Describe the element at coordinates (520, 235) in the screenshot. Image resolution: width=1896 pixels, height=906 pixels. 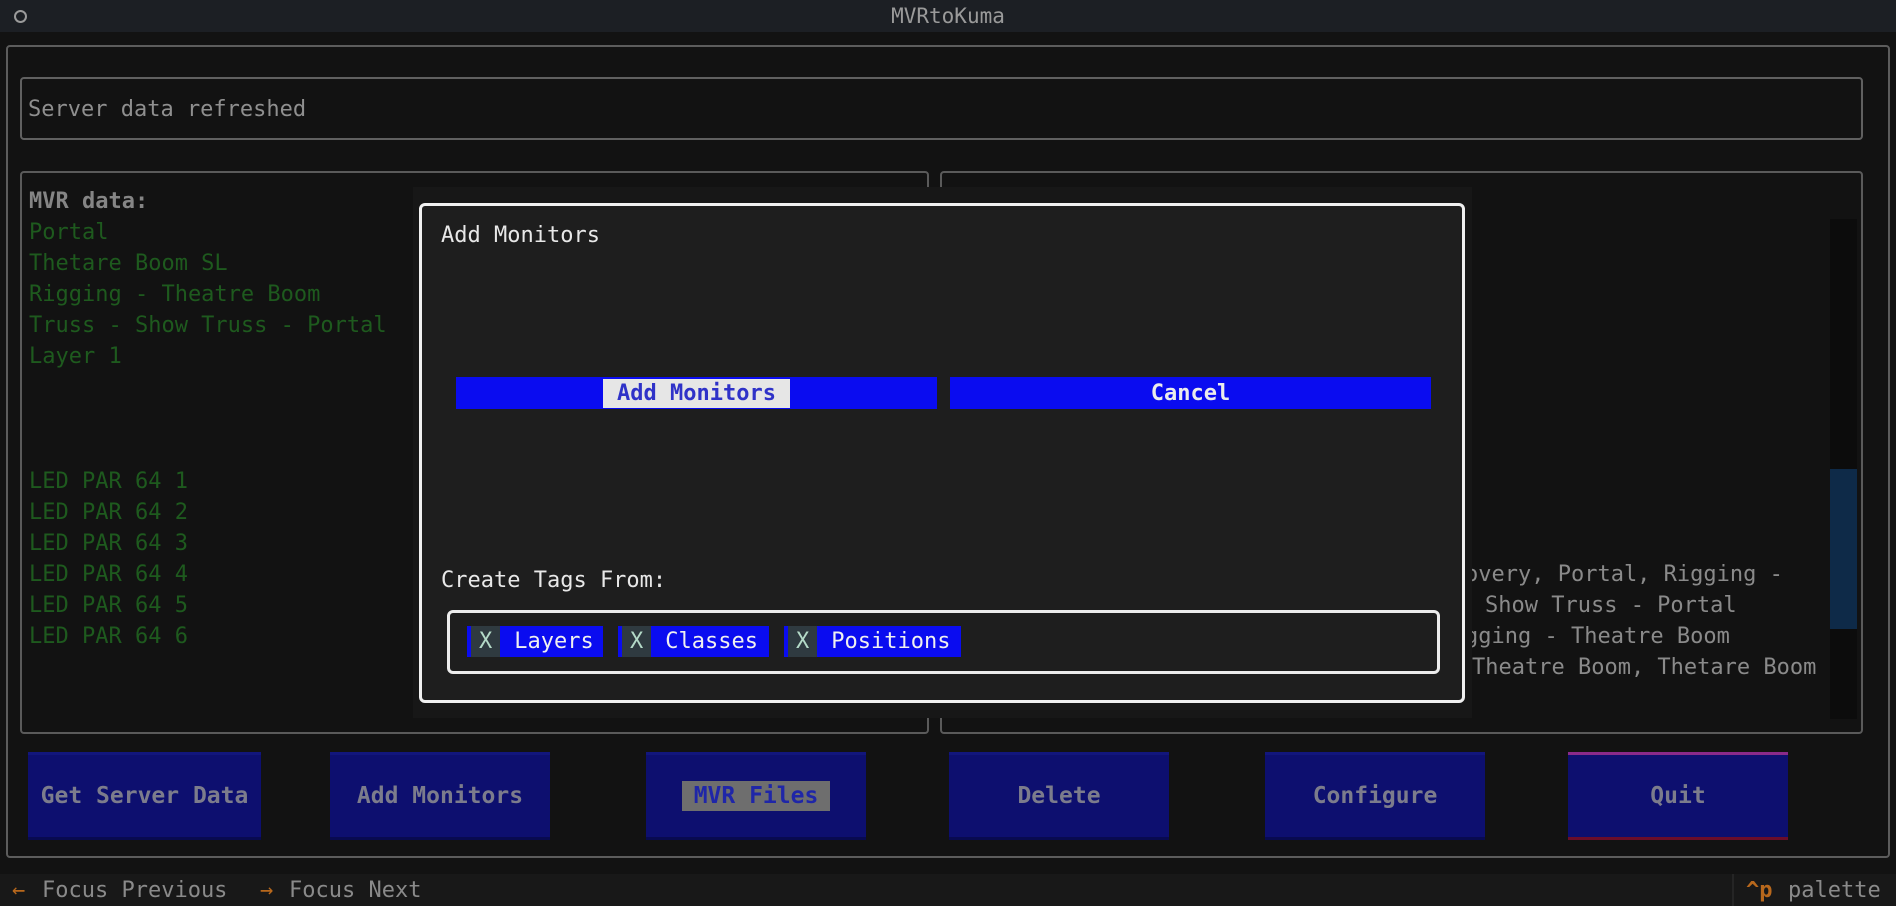
I see `dialog-title: Add Monitors` at that location.